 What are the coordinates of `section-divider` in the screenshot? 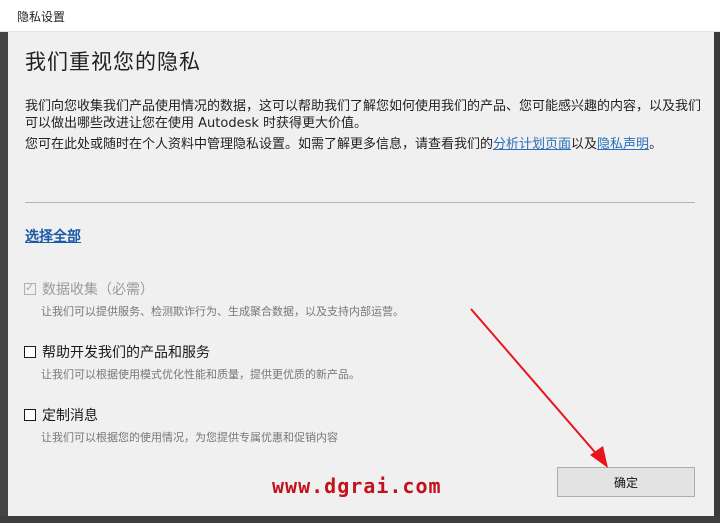 It's located at (360, 202).